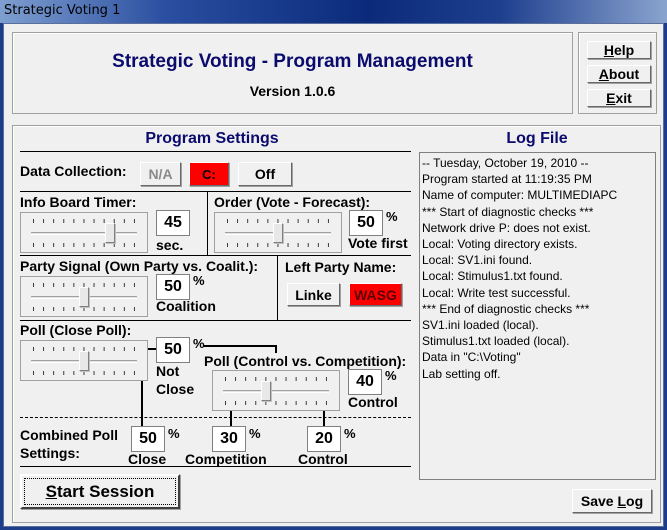 The height and width of the screenshot is (530, 667). Describe the element at coordinates (391, 375) in the screenshot. I see `poll-control-percent: %` at that location.